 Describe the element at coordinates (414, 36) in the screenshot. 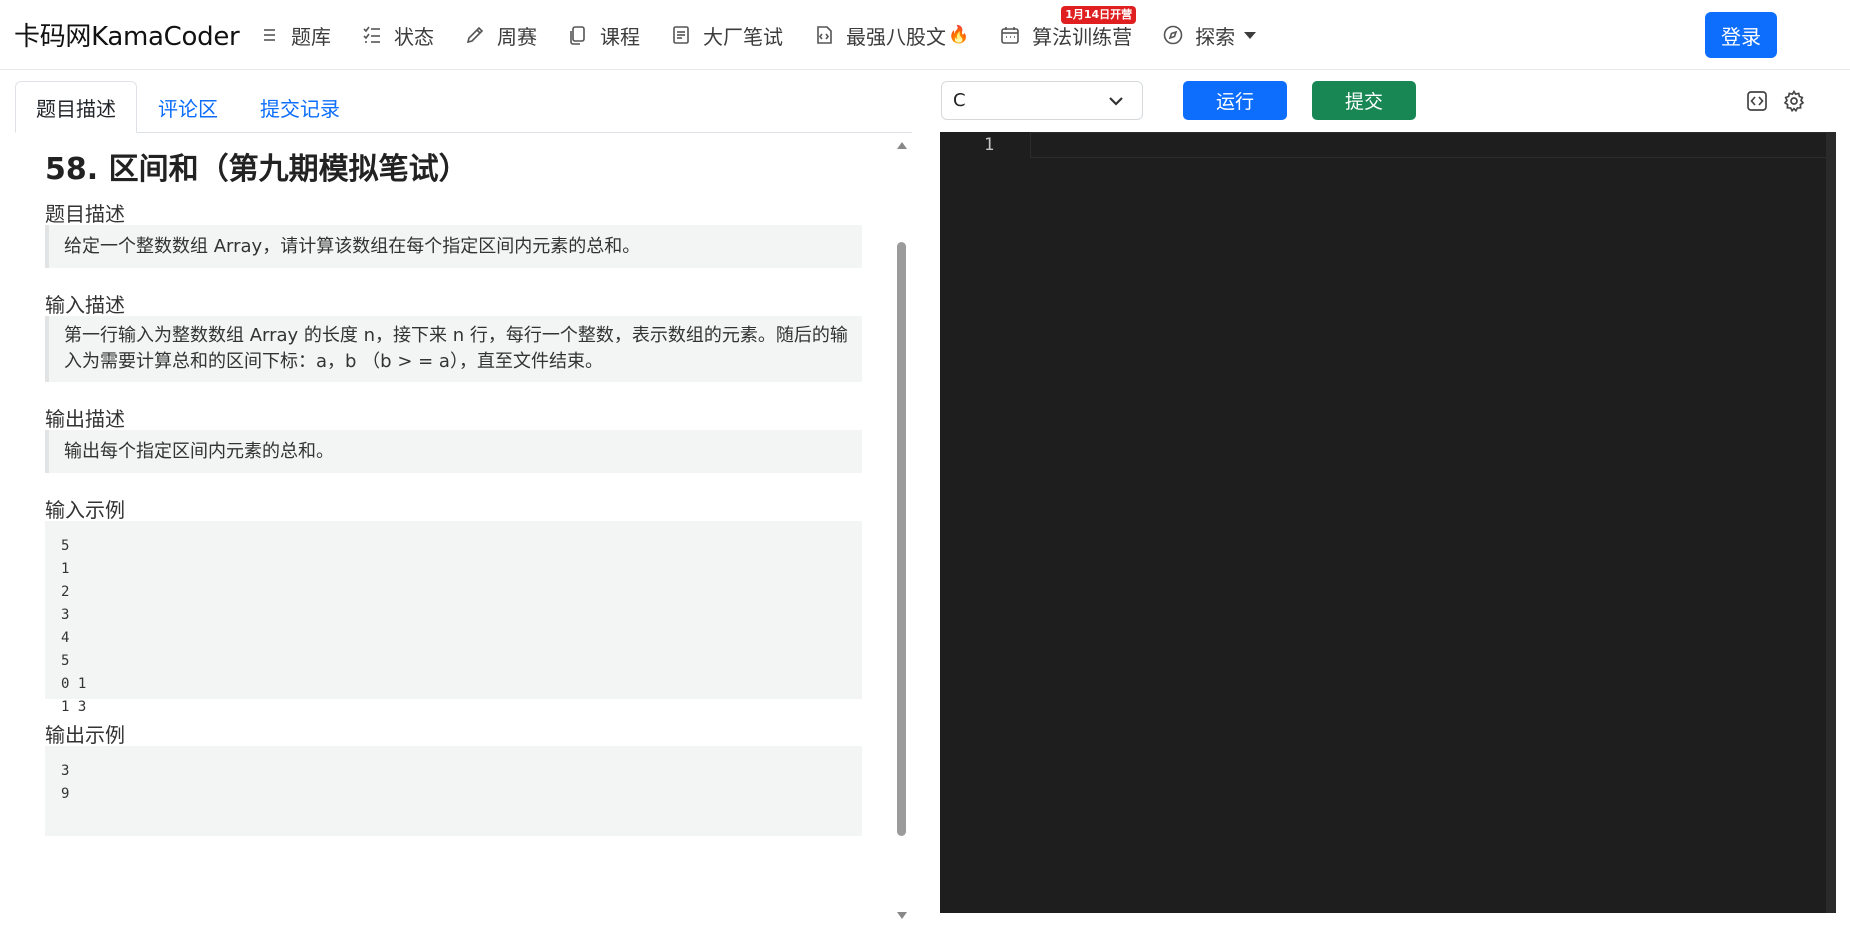

I see `nav-item-label: 状态` at that location.